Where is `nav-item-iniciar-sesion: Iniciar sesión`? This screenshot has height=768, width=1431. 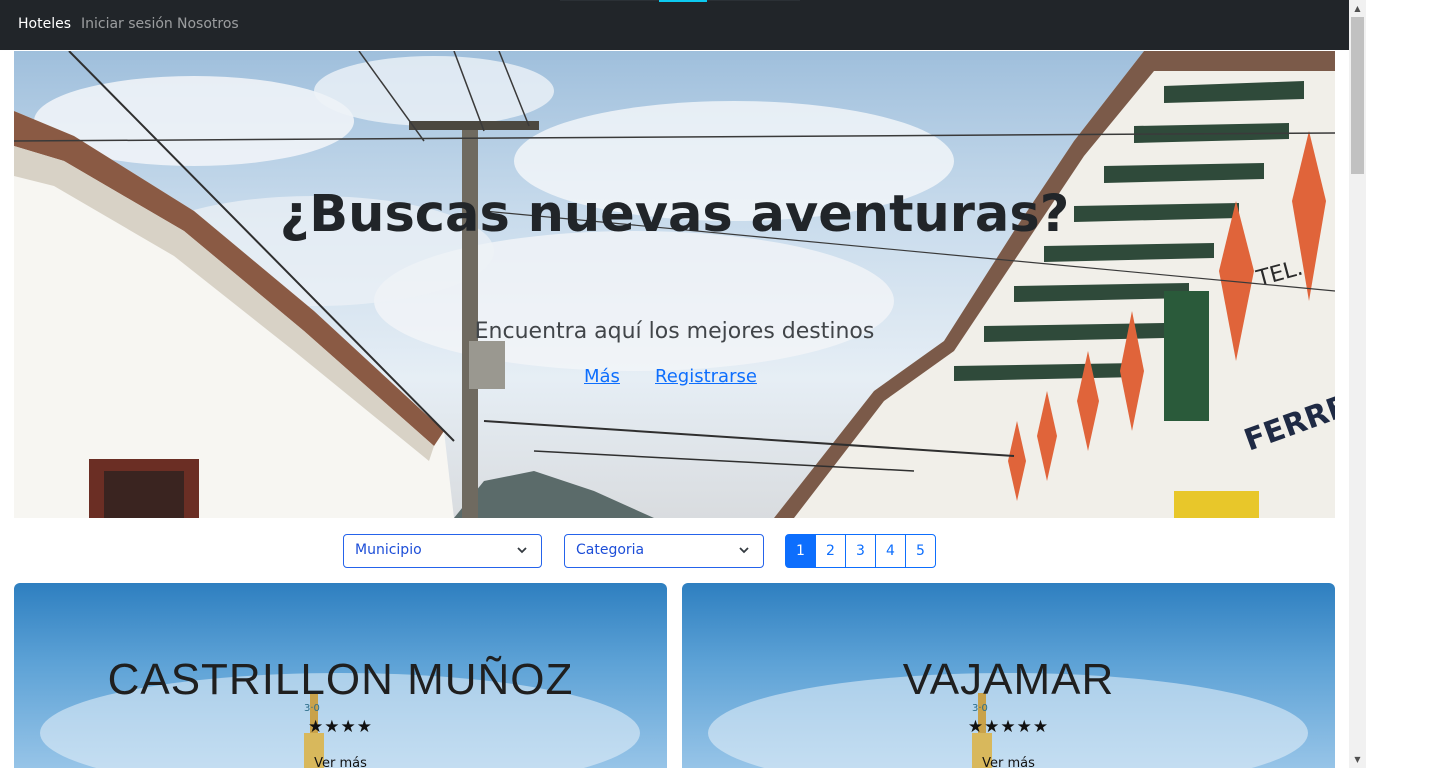 nav-item-iniciar-sesion: Iniciar sesión is located at coordinates (127, 24).